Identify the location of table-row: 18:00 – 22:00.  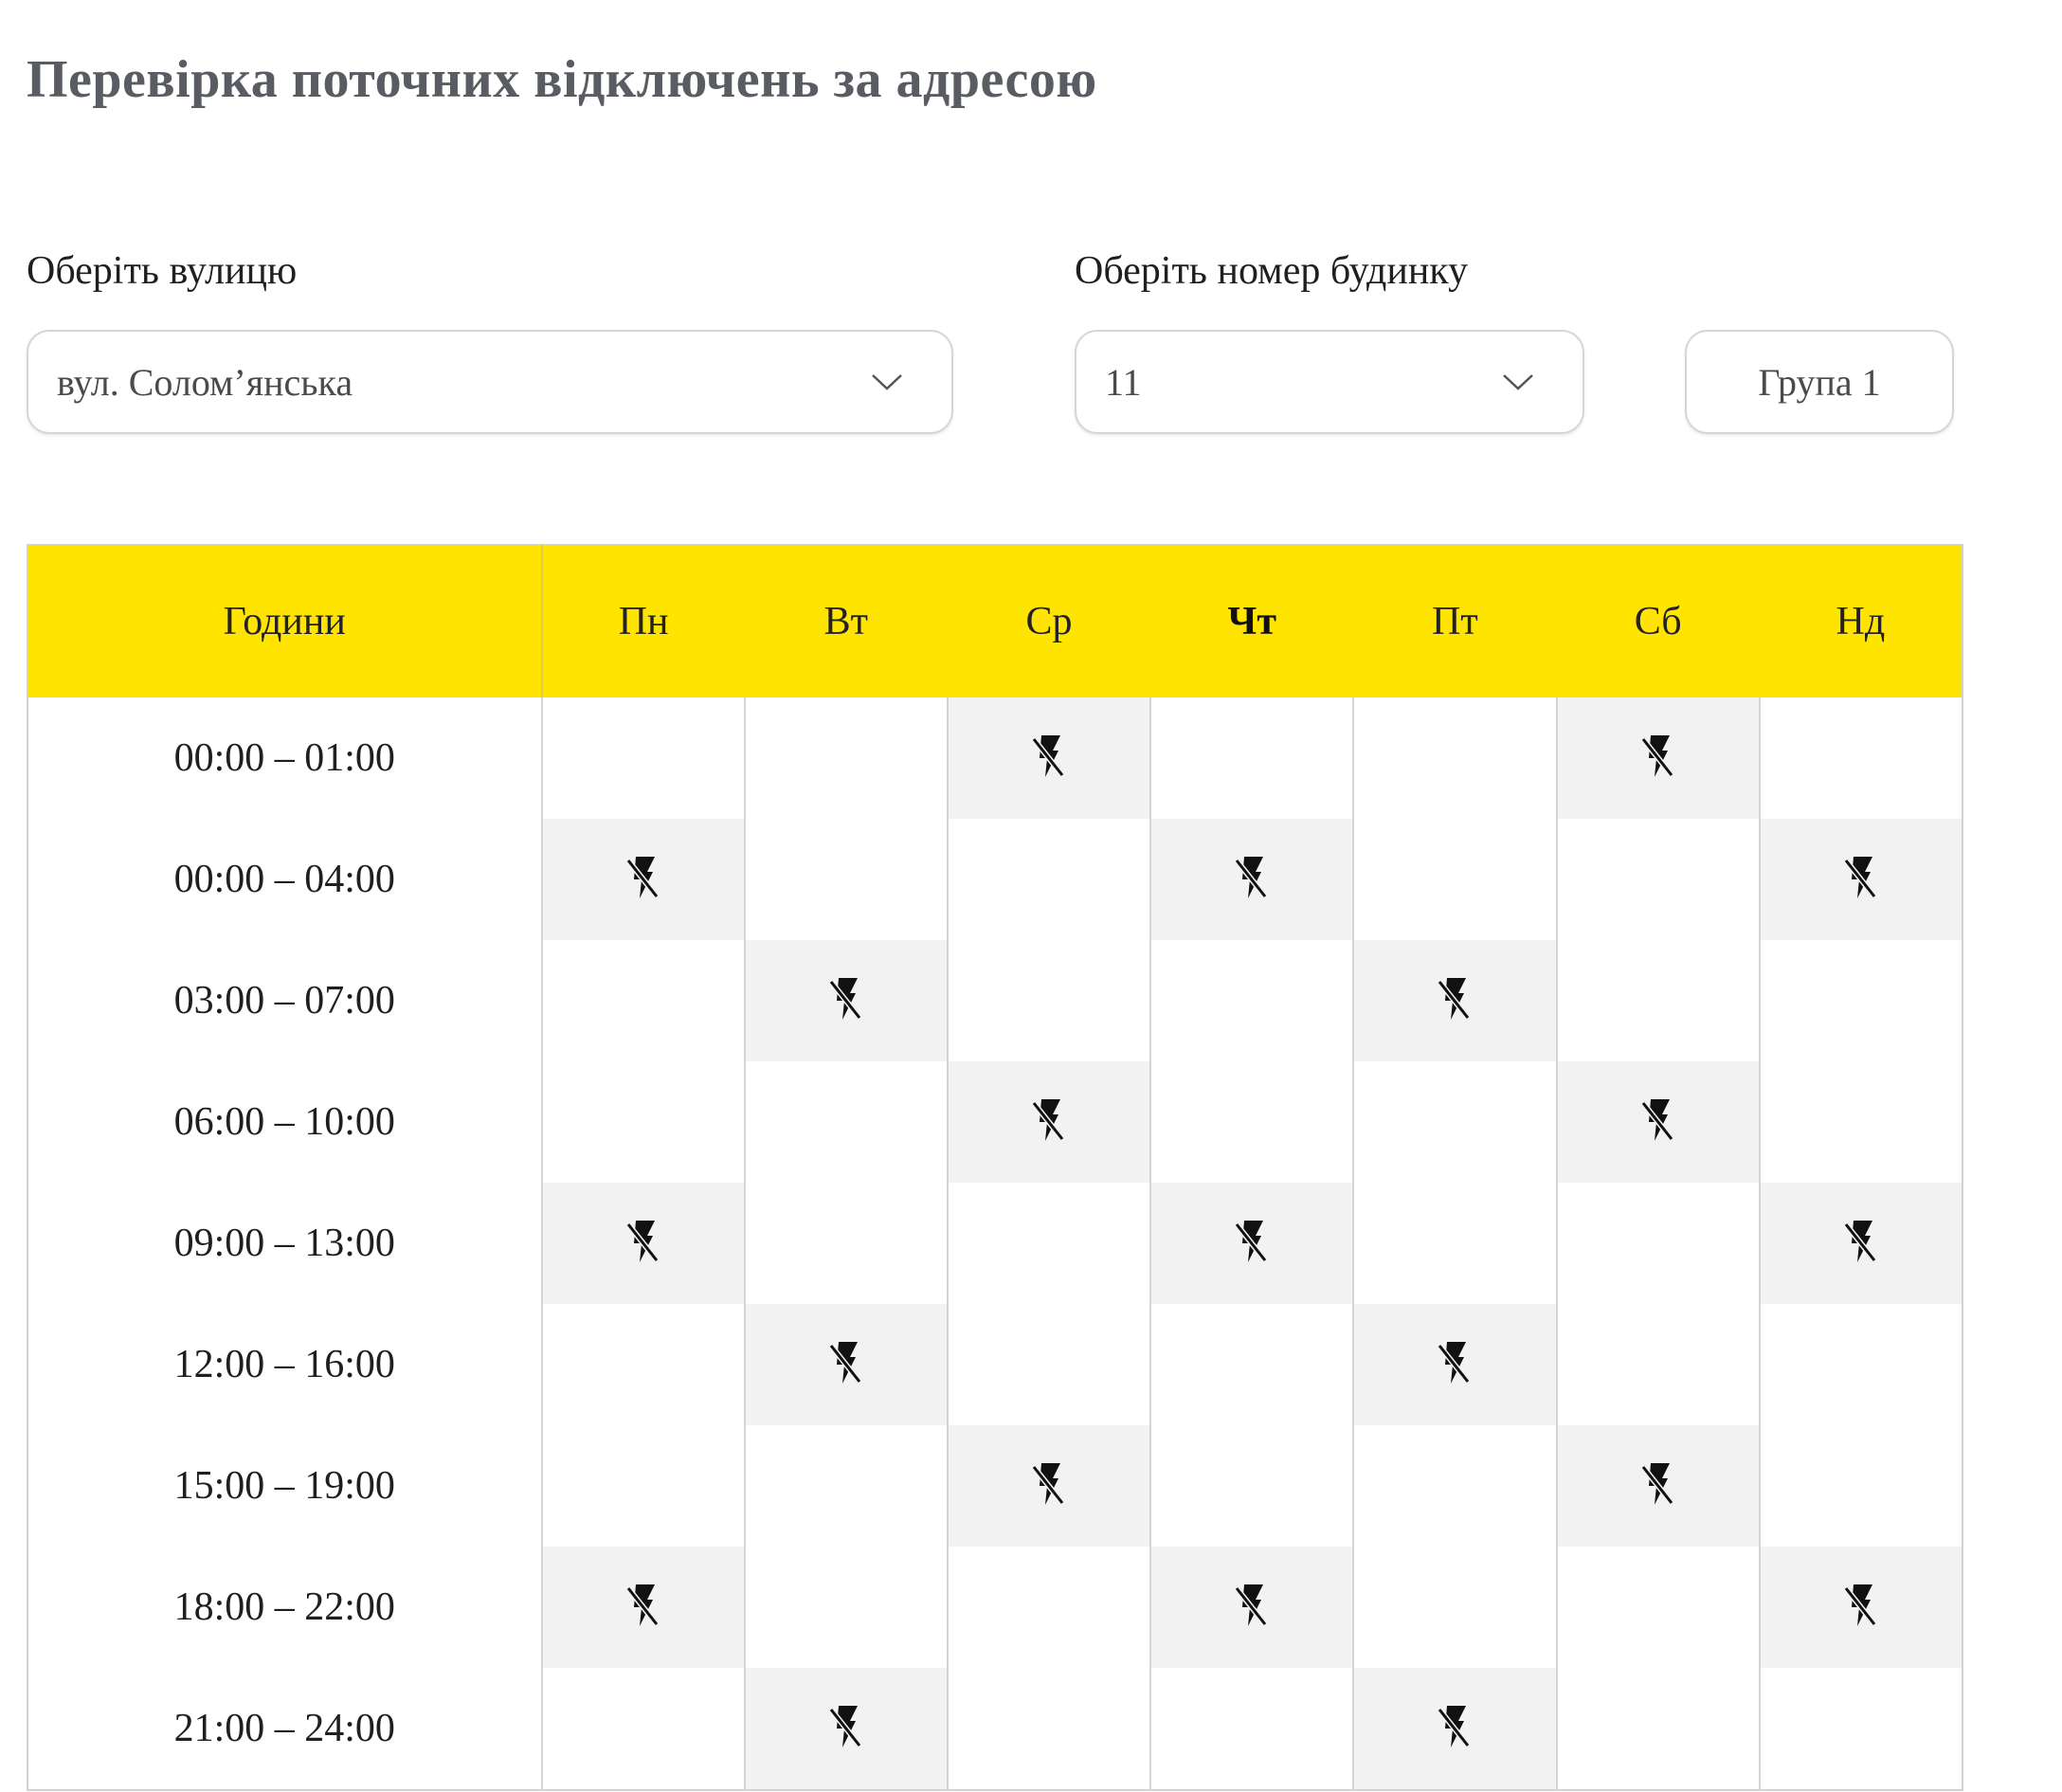
(995, 1608).